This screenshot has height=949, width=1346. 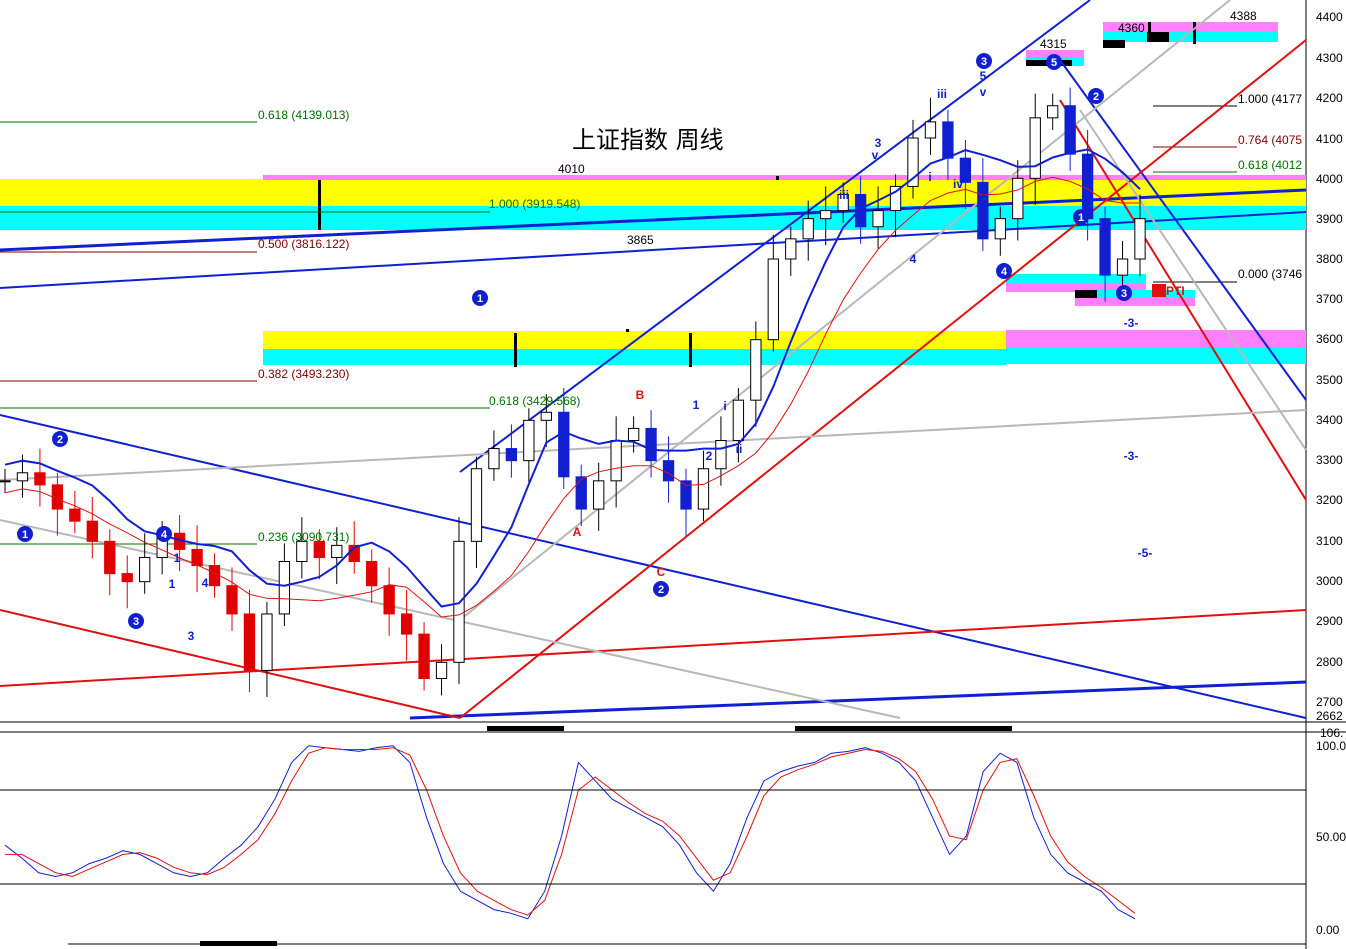 What do you see at coordinates (303, 374) in the screenshot?
I see `fib-label: 0.382 (3493.230)` at bounding box center [303, 374].